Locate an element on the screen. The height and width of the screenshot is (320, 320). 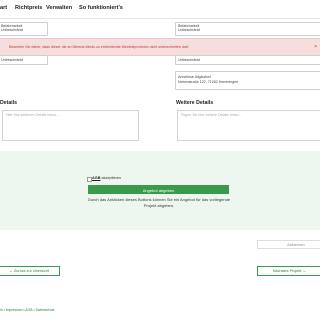
close-icon: × is located at coordinates (315, 47).